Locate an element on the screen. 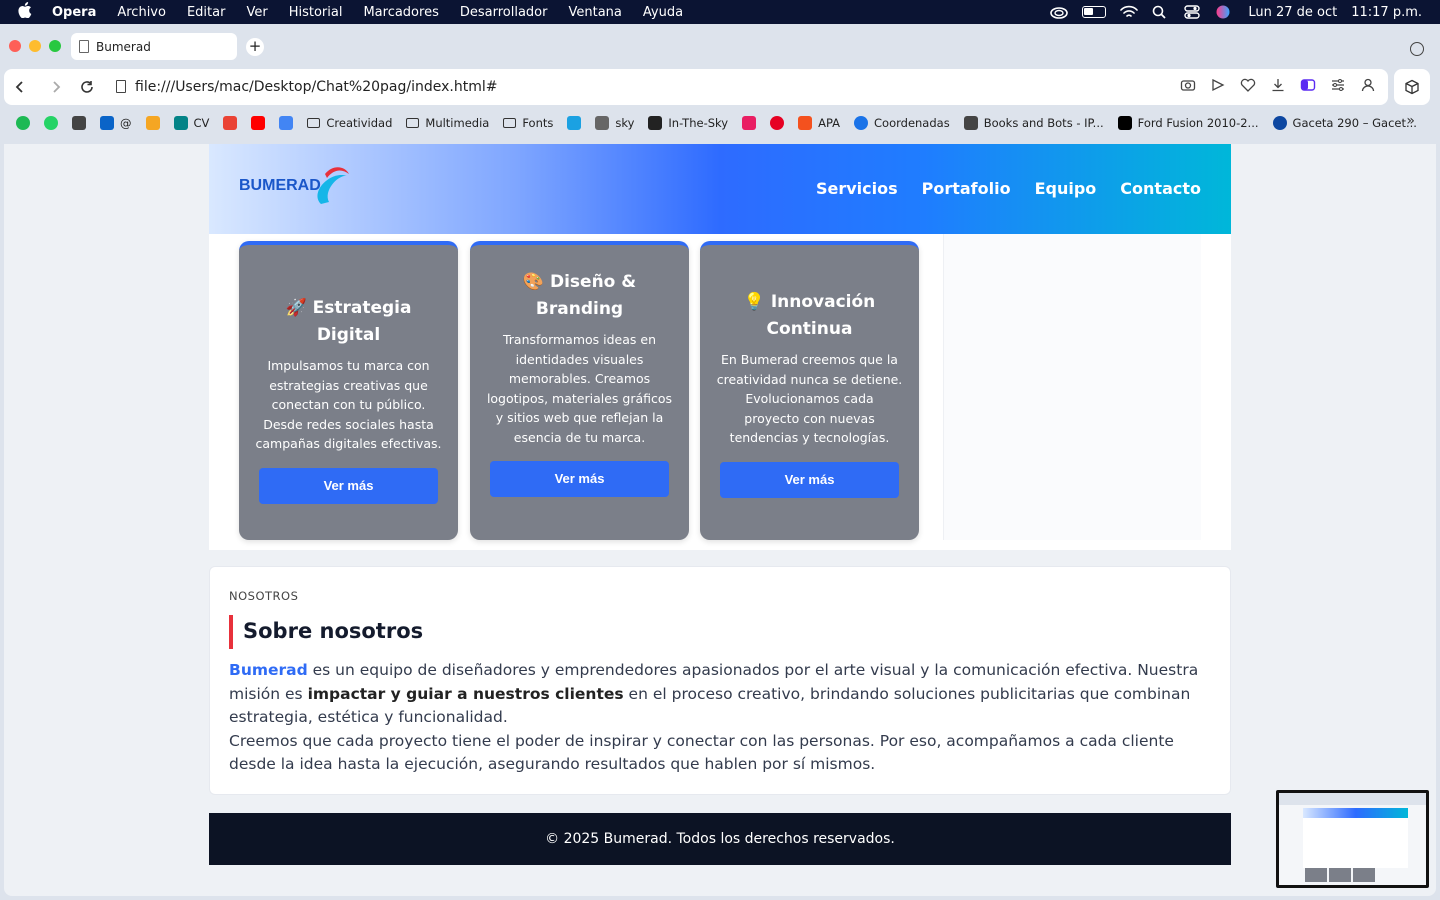  new-tab-button: + is located at coordinates (255, 47).